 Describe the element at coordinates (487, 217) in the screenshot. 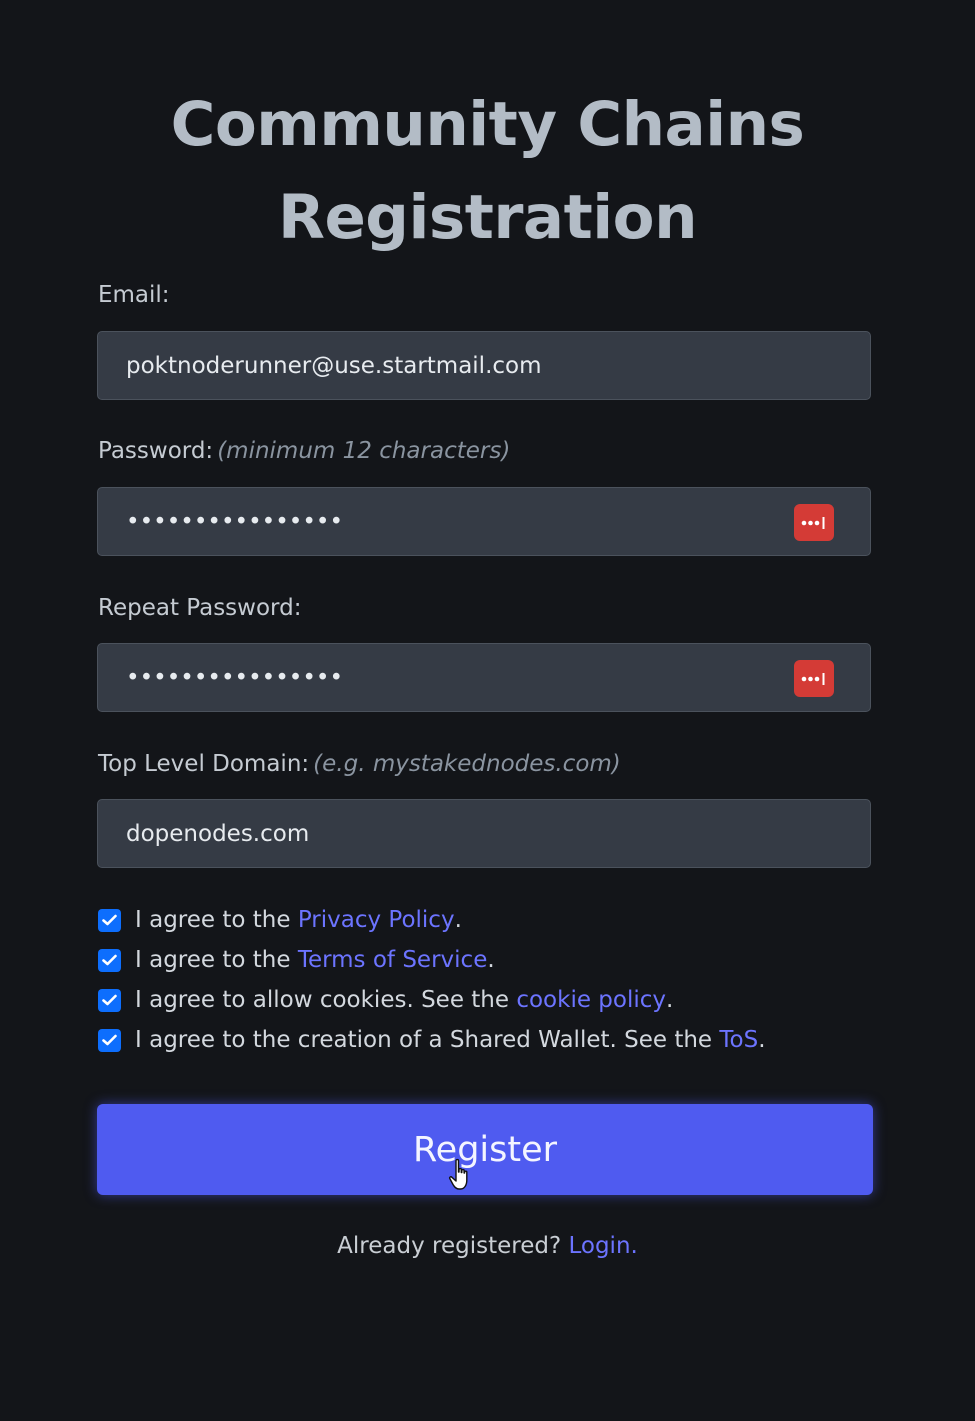

I see `page-title-line2: Registration` at that location.